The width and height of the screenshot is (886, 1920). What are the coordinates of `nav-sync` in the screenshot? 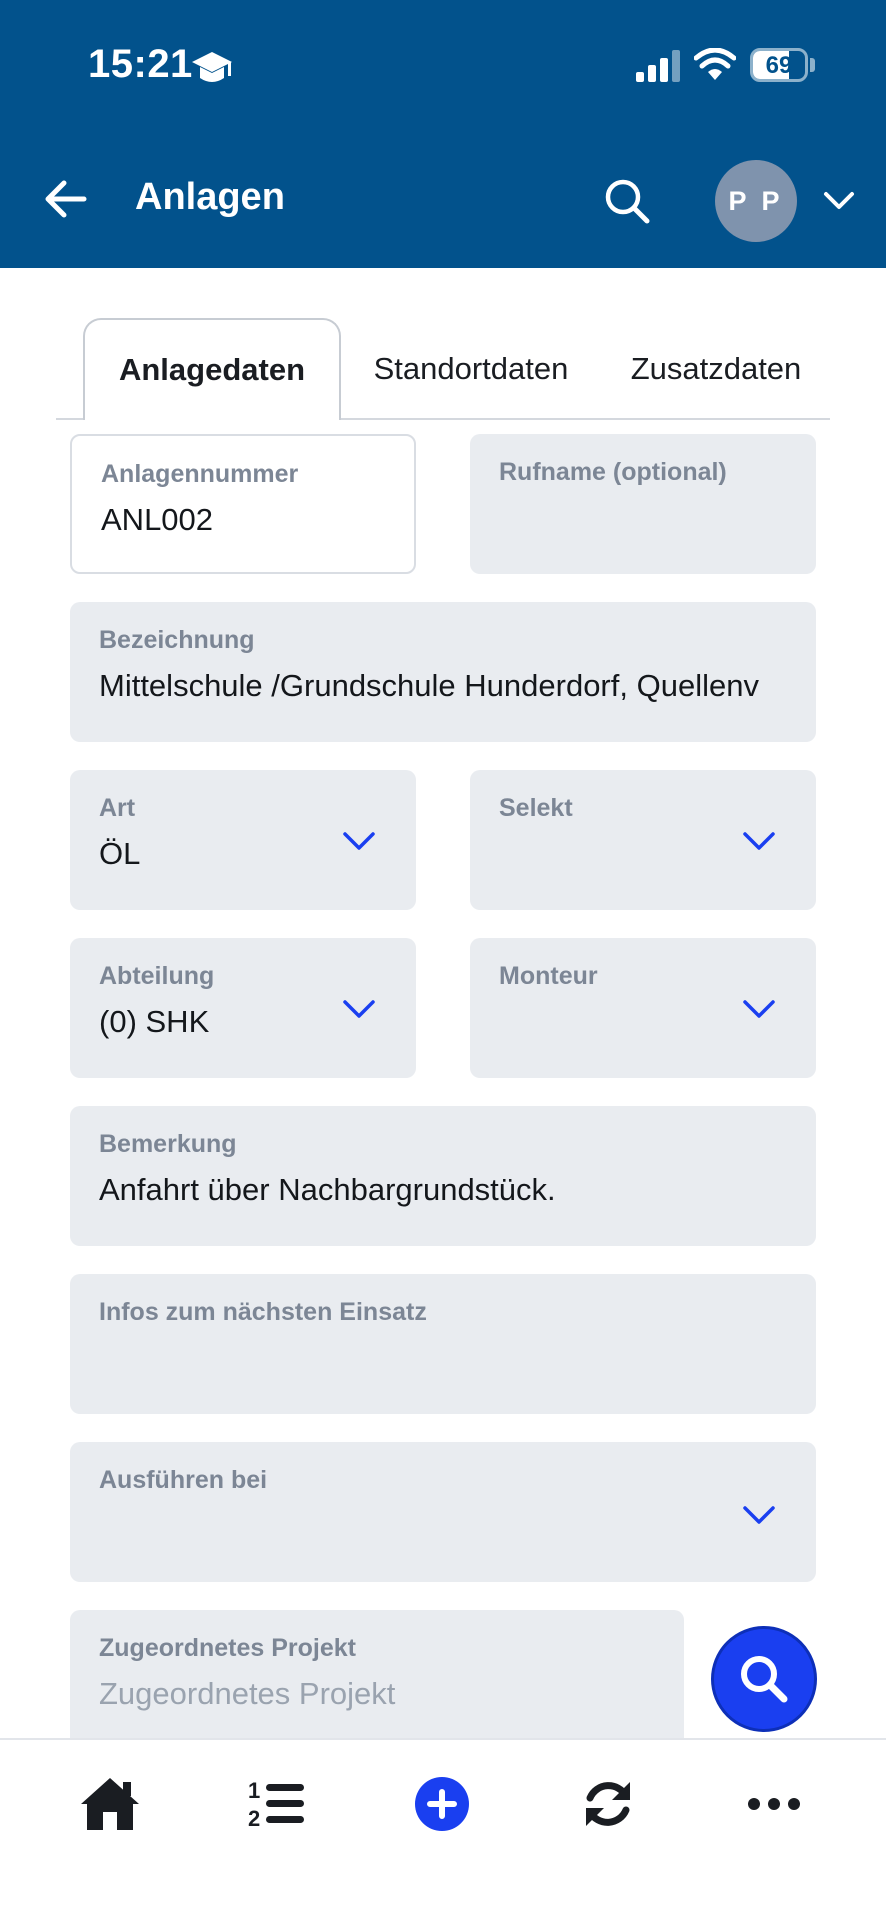 It's located at (608, 1804).